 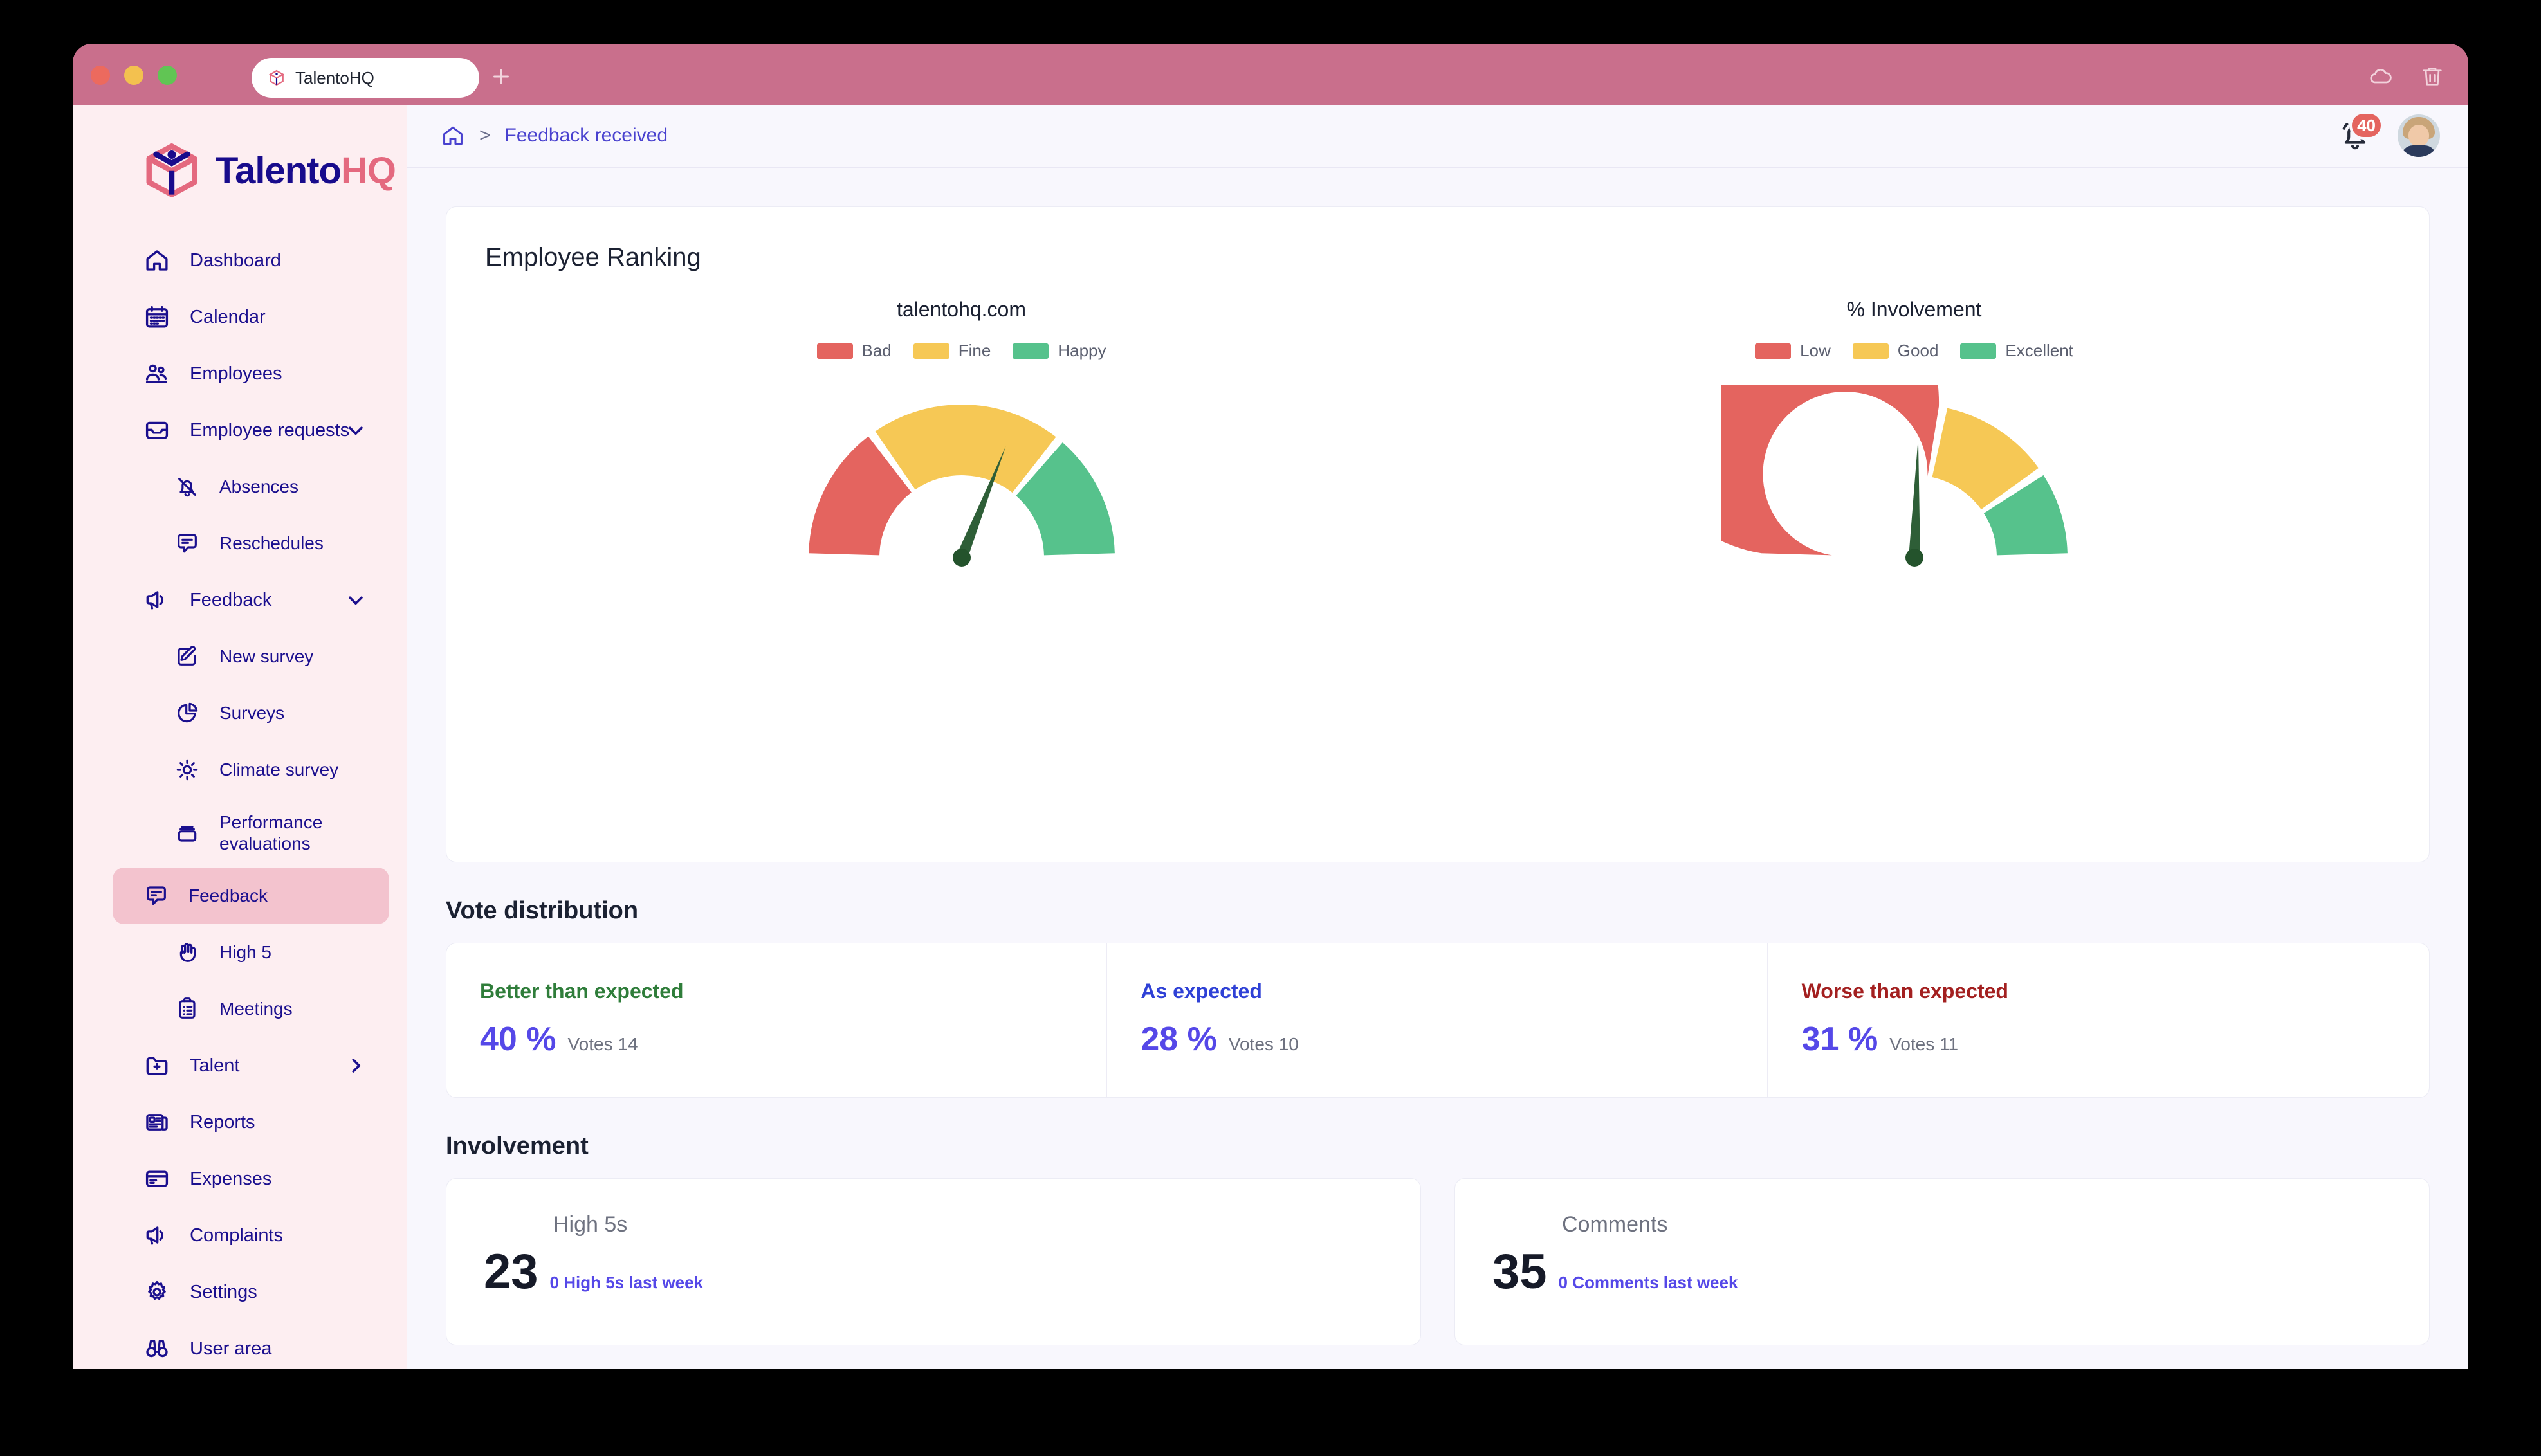 I want to click on avatar-face, so click(x=2418, y=136).